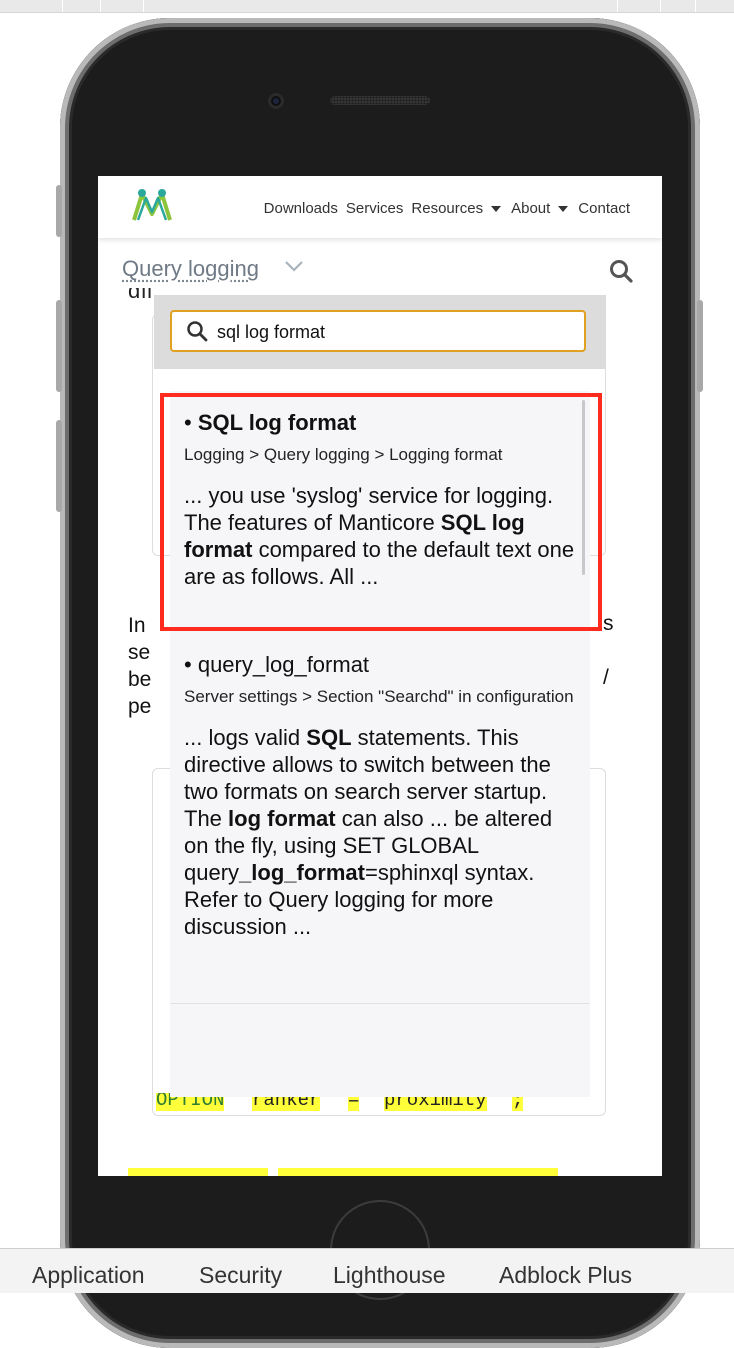 This screenshot has height=1348, width=734. What do you see at coordinates (271, 332) in the screenshot?
I see `search-query-text: sql log format` at bounding box center [271, 332].